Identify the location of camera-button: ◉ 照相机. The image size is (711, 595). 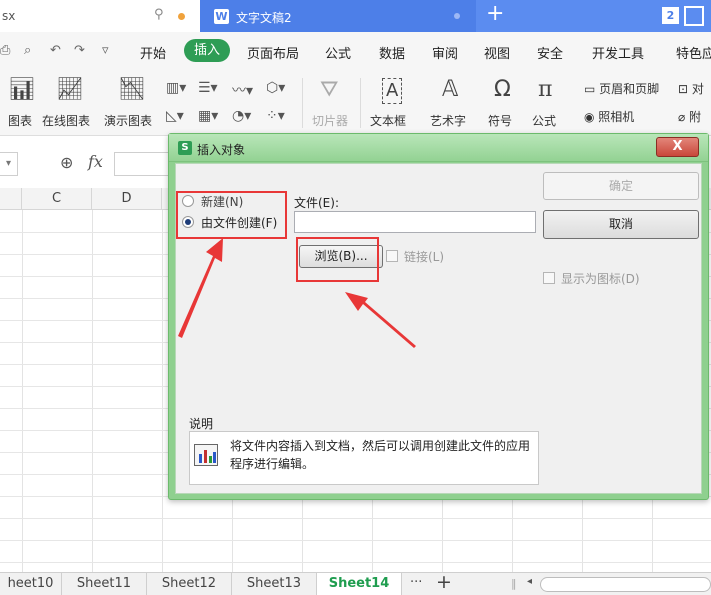
(609, 116).